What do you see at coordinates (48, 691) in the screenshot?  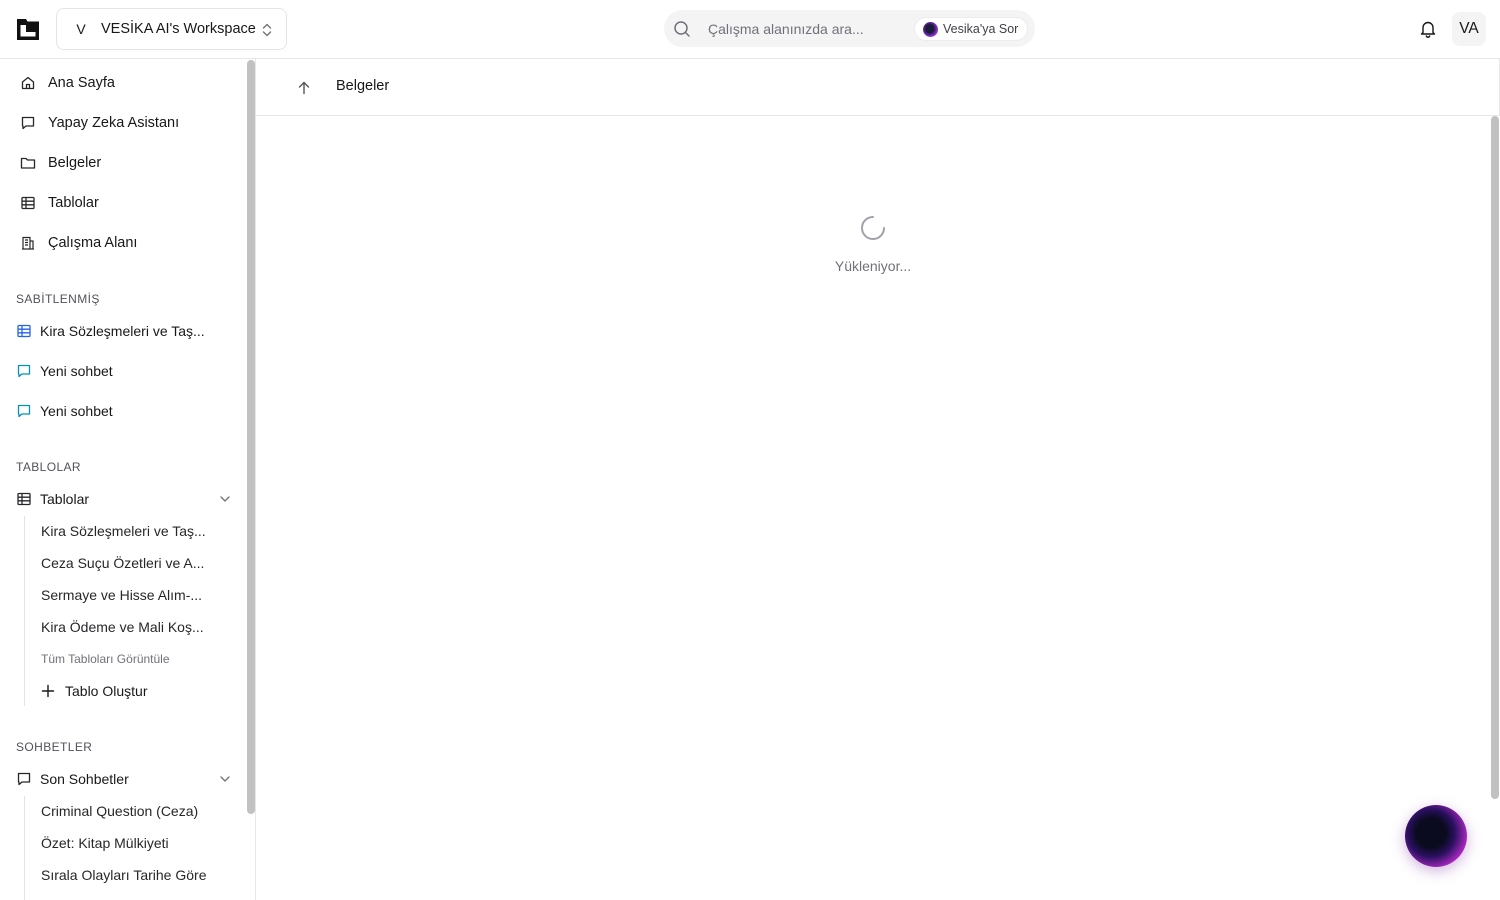 I see `plus-icon` at bounding box center [48, 691].